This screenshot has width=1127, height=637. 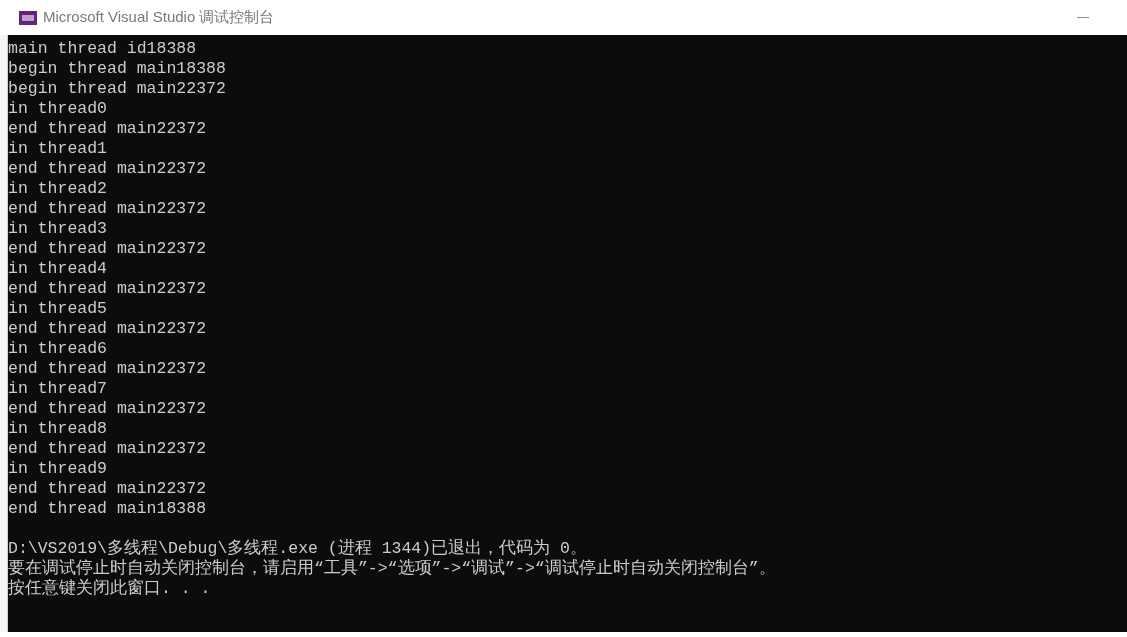 What do you see at coordinates (107, 509) in the screenshot?
I see `console-line: end thread main18388` at bounding box center [107, 509].